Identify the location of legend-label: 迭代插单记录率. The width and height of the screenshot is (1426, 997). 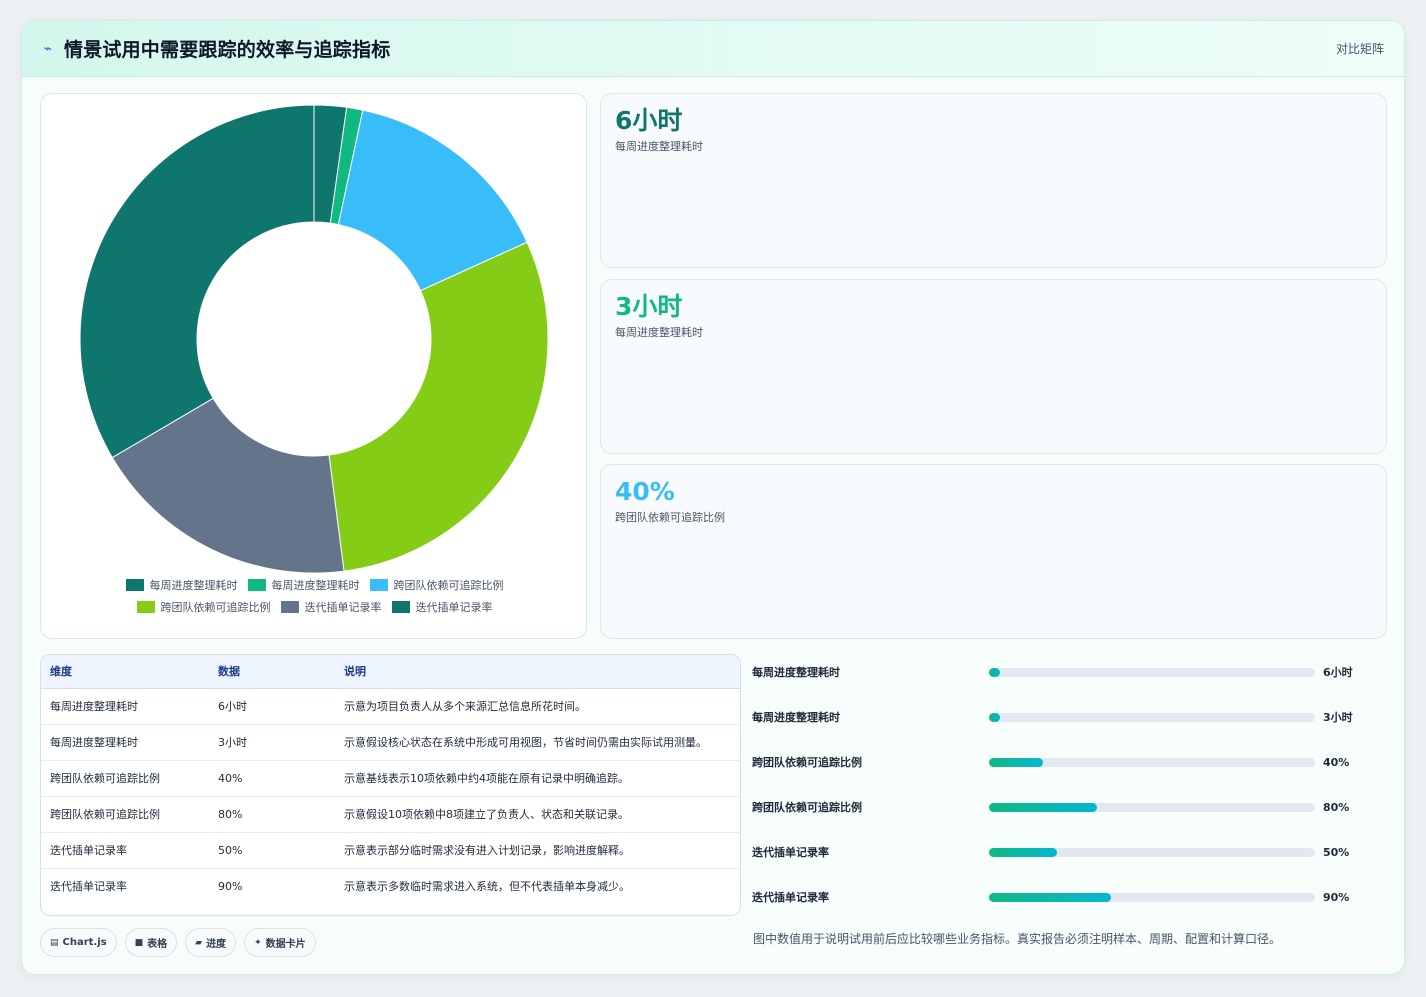
(454, 607).